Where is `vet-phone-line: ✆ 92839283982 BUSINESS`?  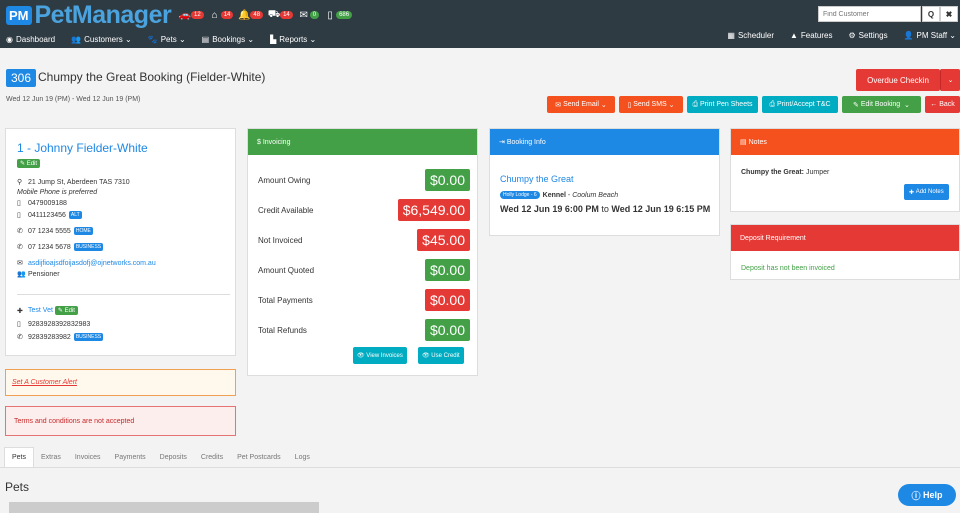 vet-phone-line: ✆ 92839283982 BUSINESS is located at coordinates (60, 337).